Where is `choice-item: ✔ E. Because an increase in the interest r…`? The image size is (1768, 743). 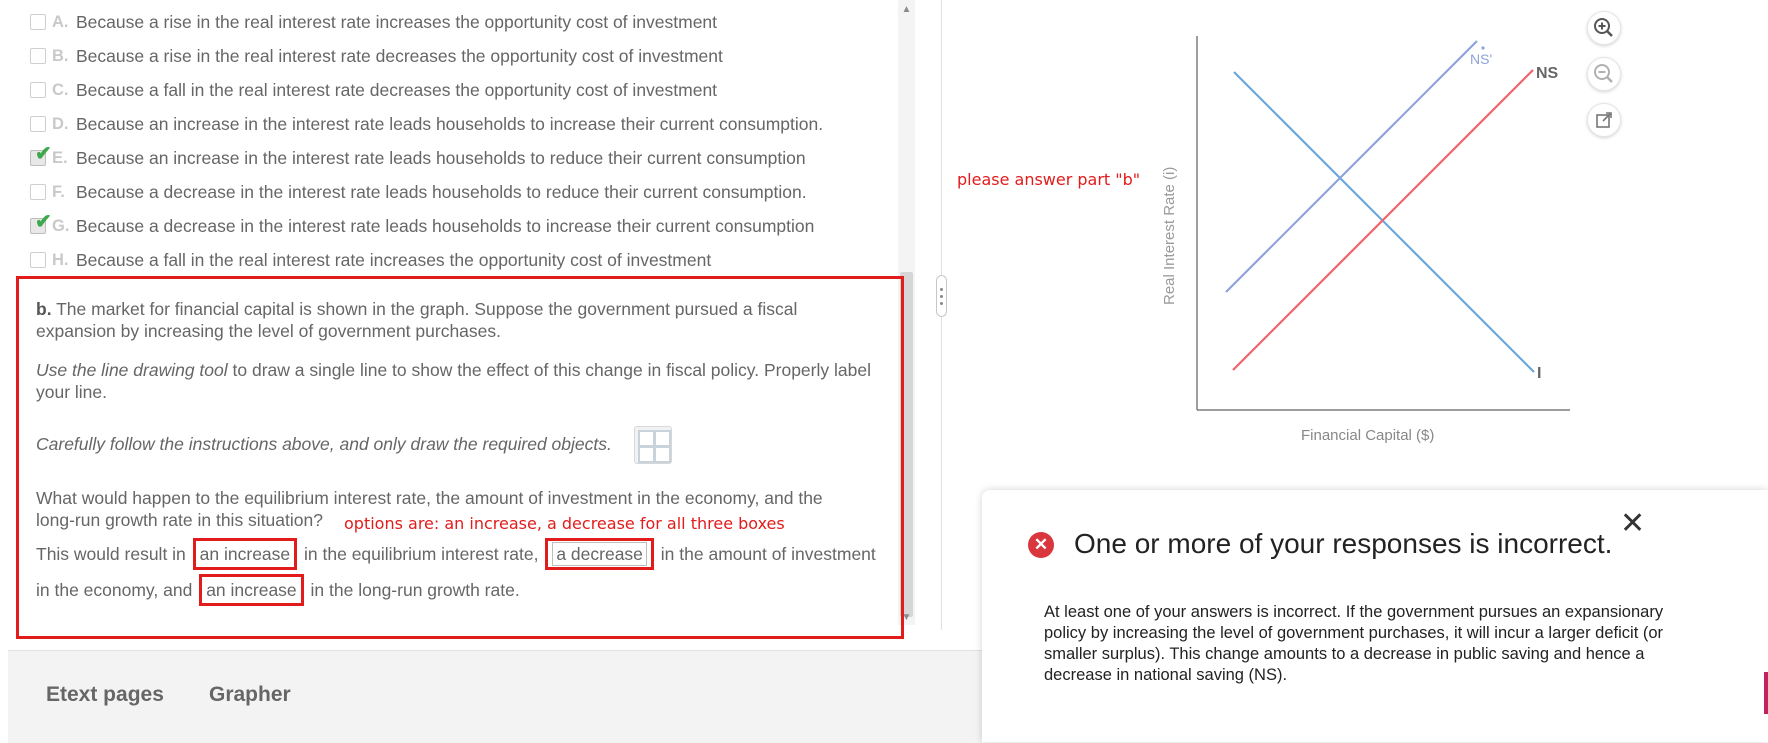
choice-item: ✔ E. Because an increase in the interest r… is located at coordinates (418, 157).